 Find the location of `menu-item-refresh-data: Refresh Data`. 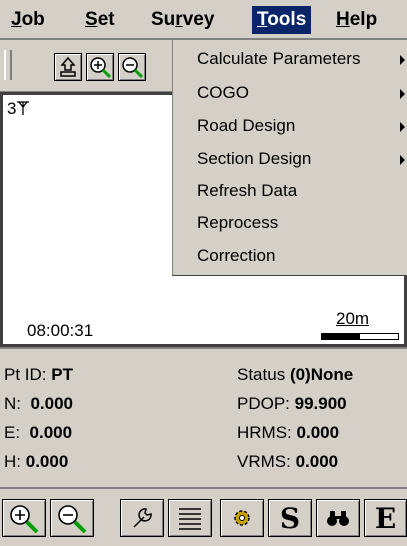

menu-item-refresh-data: Refresh Data is located at coordinates (247, 191).